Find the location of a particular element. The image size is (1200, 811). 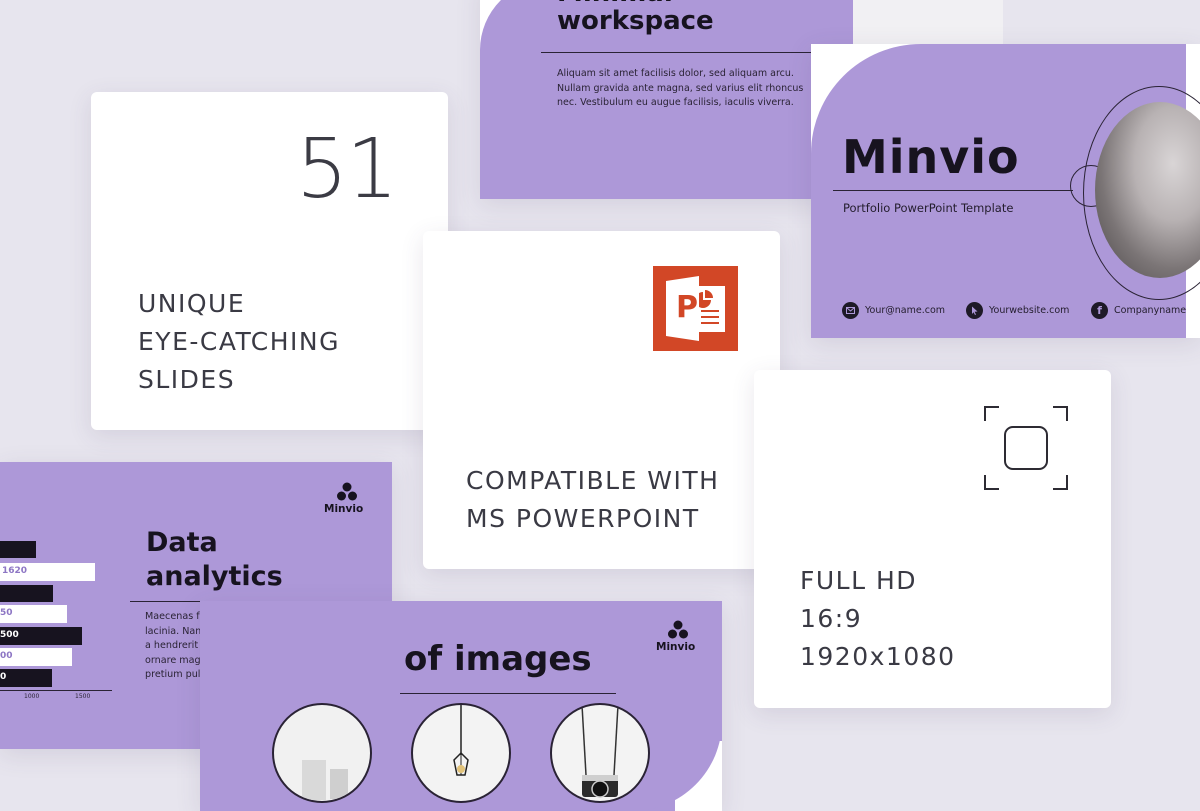

images-logo-text: Minvio is located at coordinates (676, 647).